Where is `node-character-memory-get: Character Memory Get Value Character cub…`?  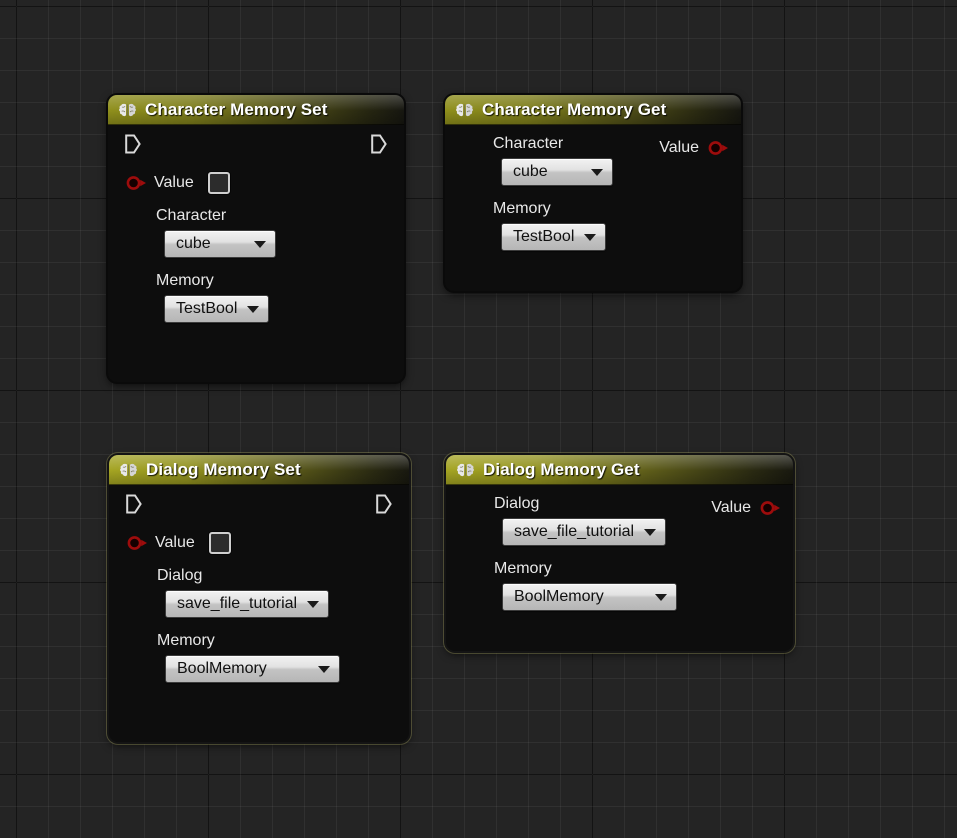
node-character-memory-get: Character Memory Get Value Character cub… is located at coordinates (593, 193).